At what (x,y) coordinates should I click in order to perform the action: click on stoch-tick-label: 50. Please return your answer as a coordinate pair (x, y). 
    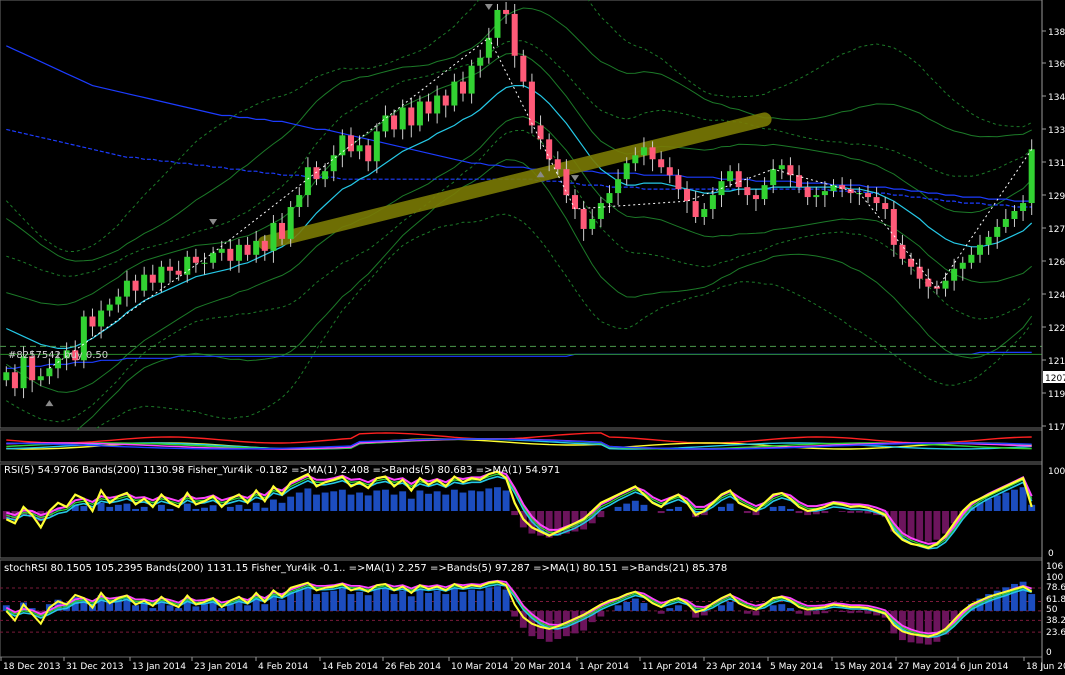
    Looking at the image, I should click on (1052, 610).